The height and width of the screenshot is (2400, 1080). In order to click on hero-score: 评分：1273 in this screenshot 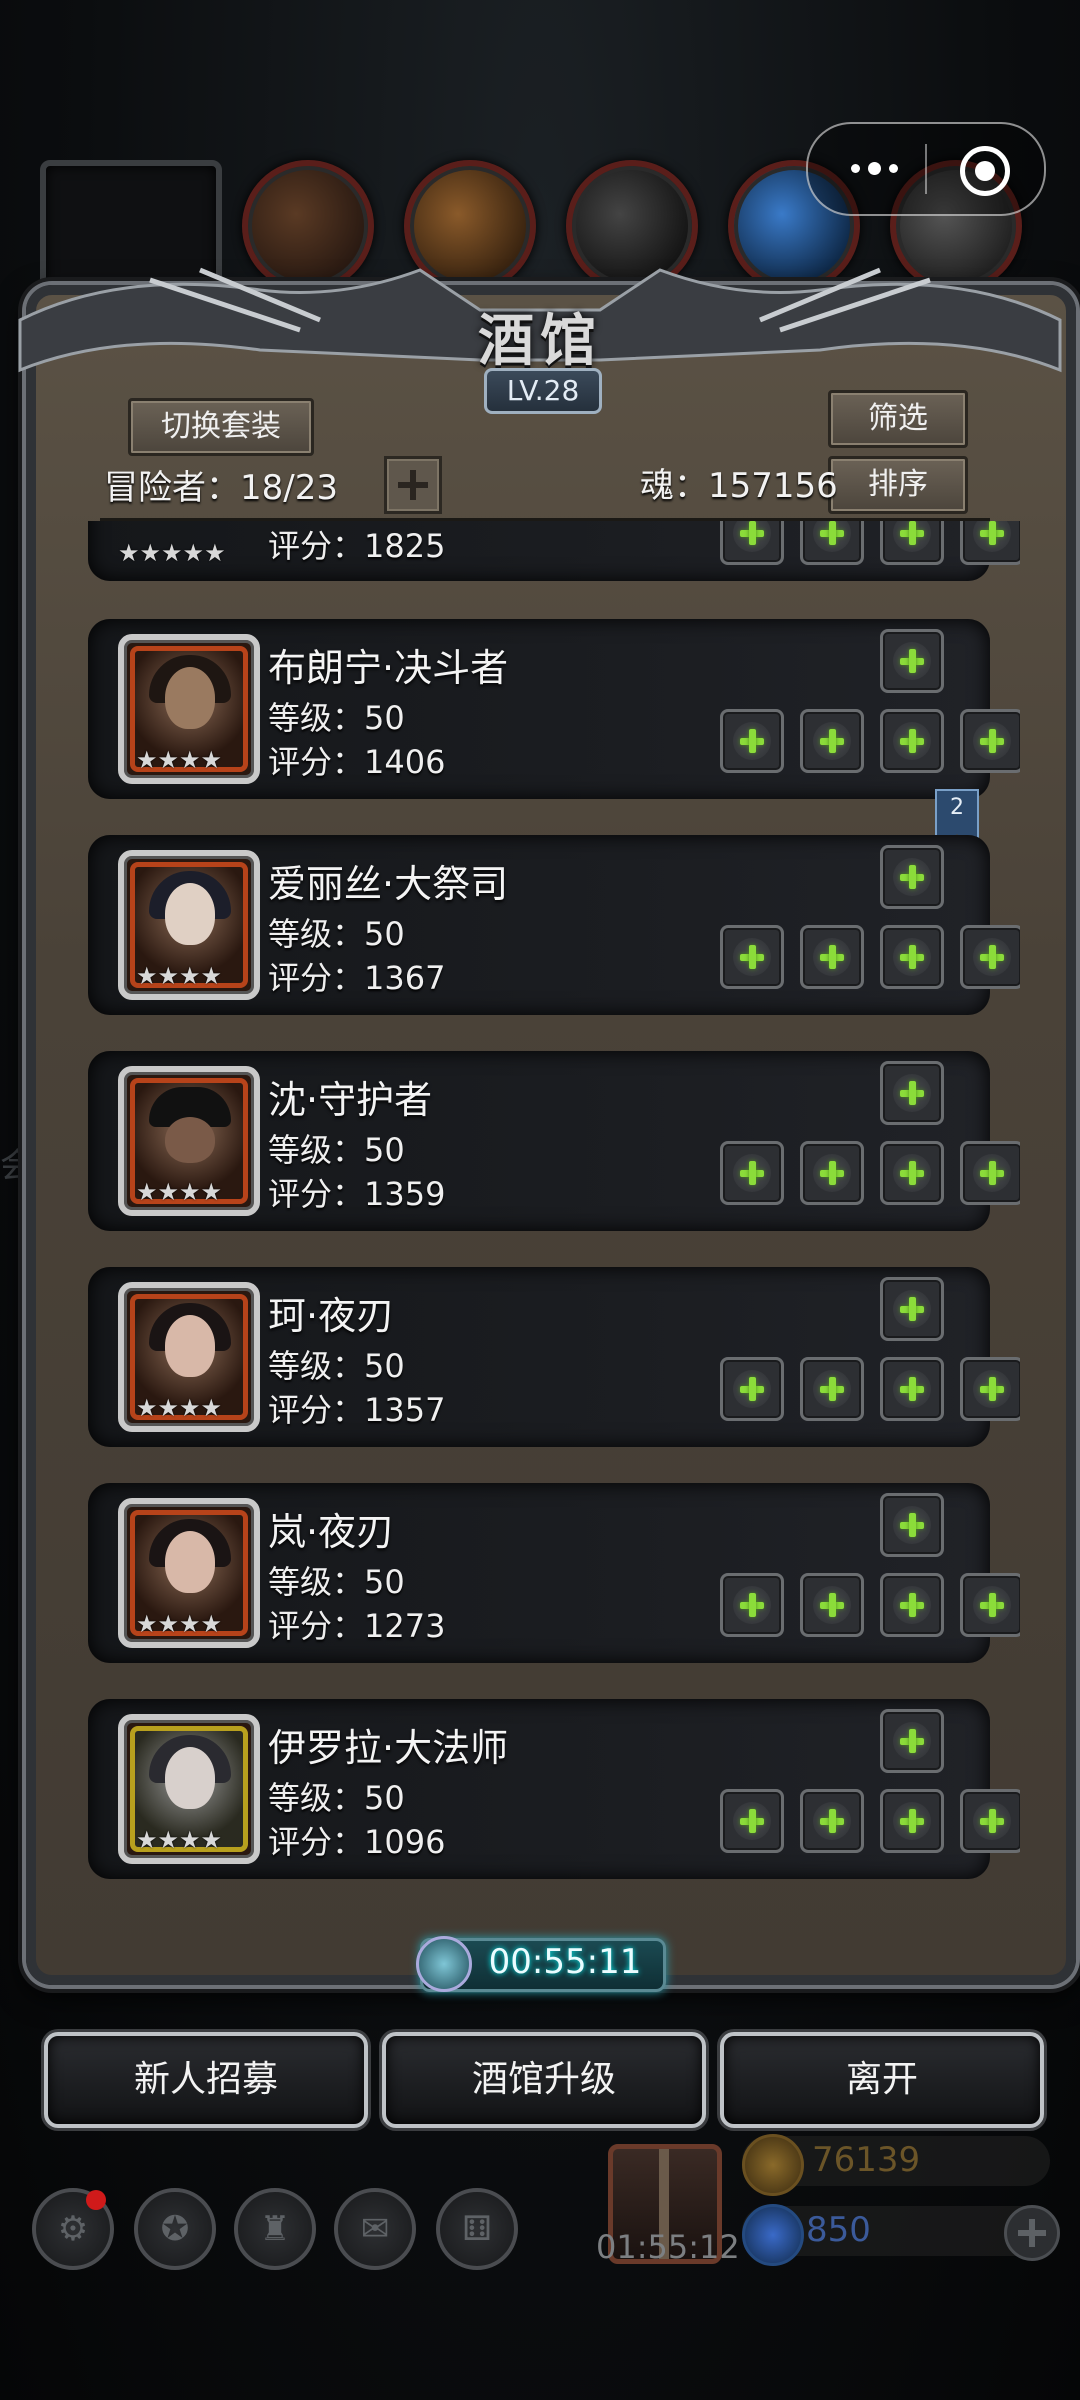, I will do `click(357, 1626)`.